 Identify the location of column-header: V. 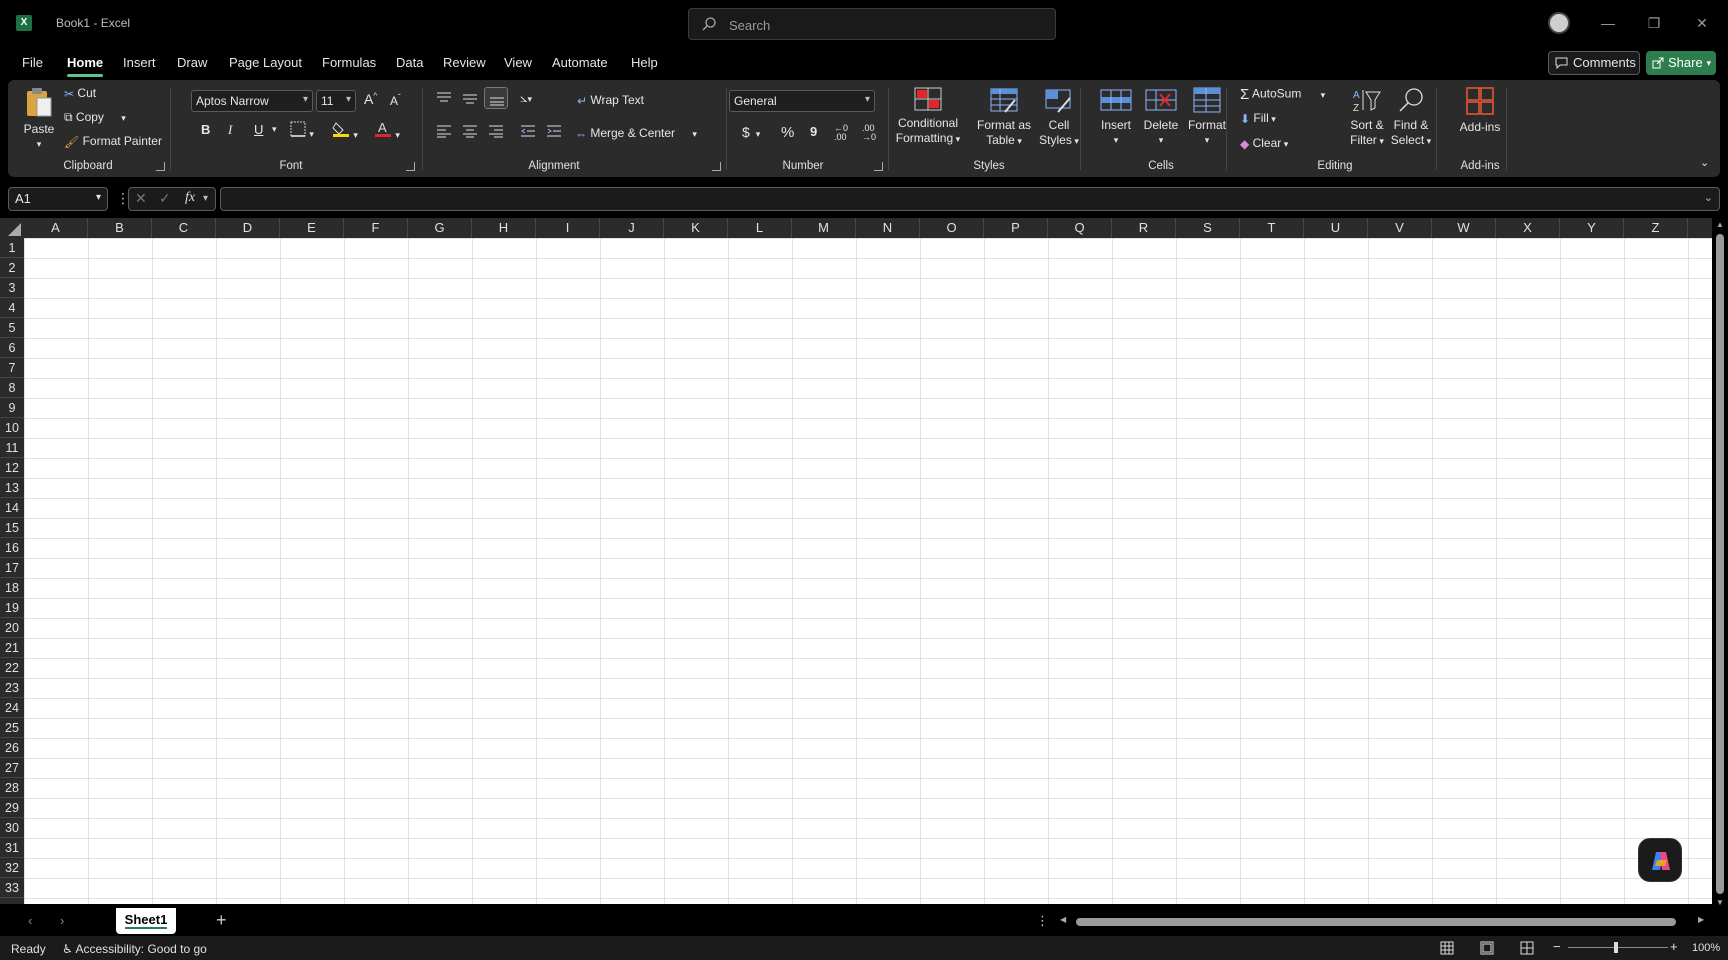
(1400, 228).